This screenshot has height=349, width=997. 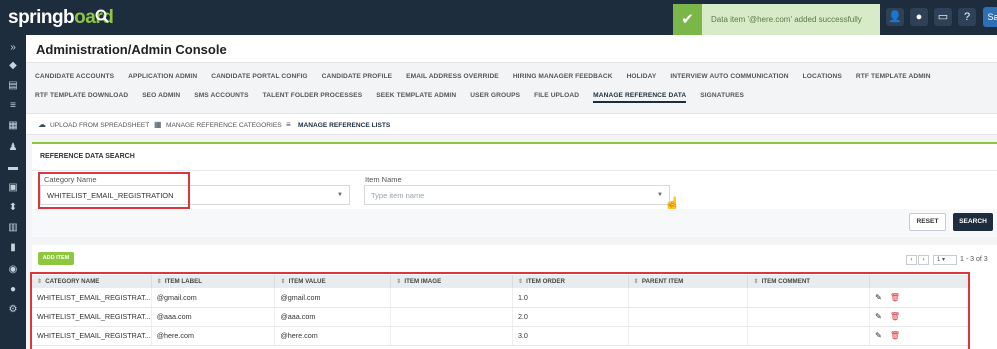 I want to click on page-header: Administration/Admin Console, so click(x=511, y=49).